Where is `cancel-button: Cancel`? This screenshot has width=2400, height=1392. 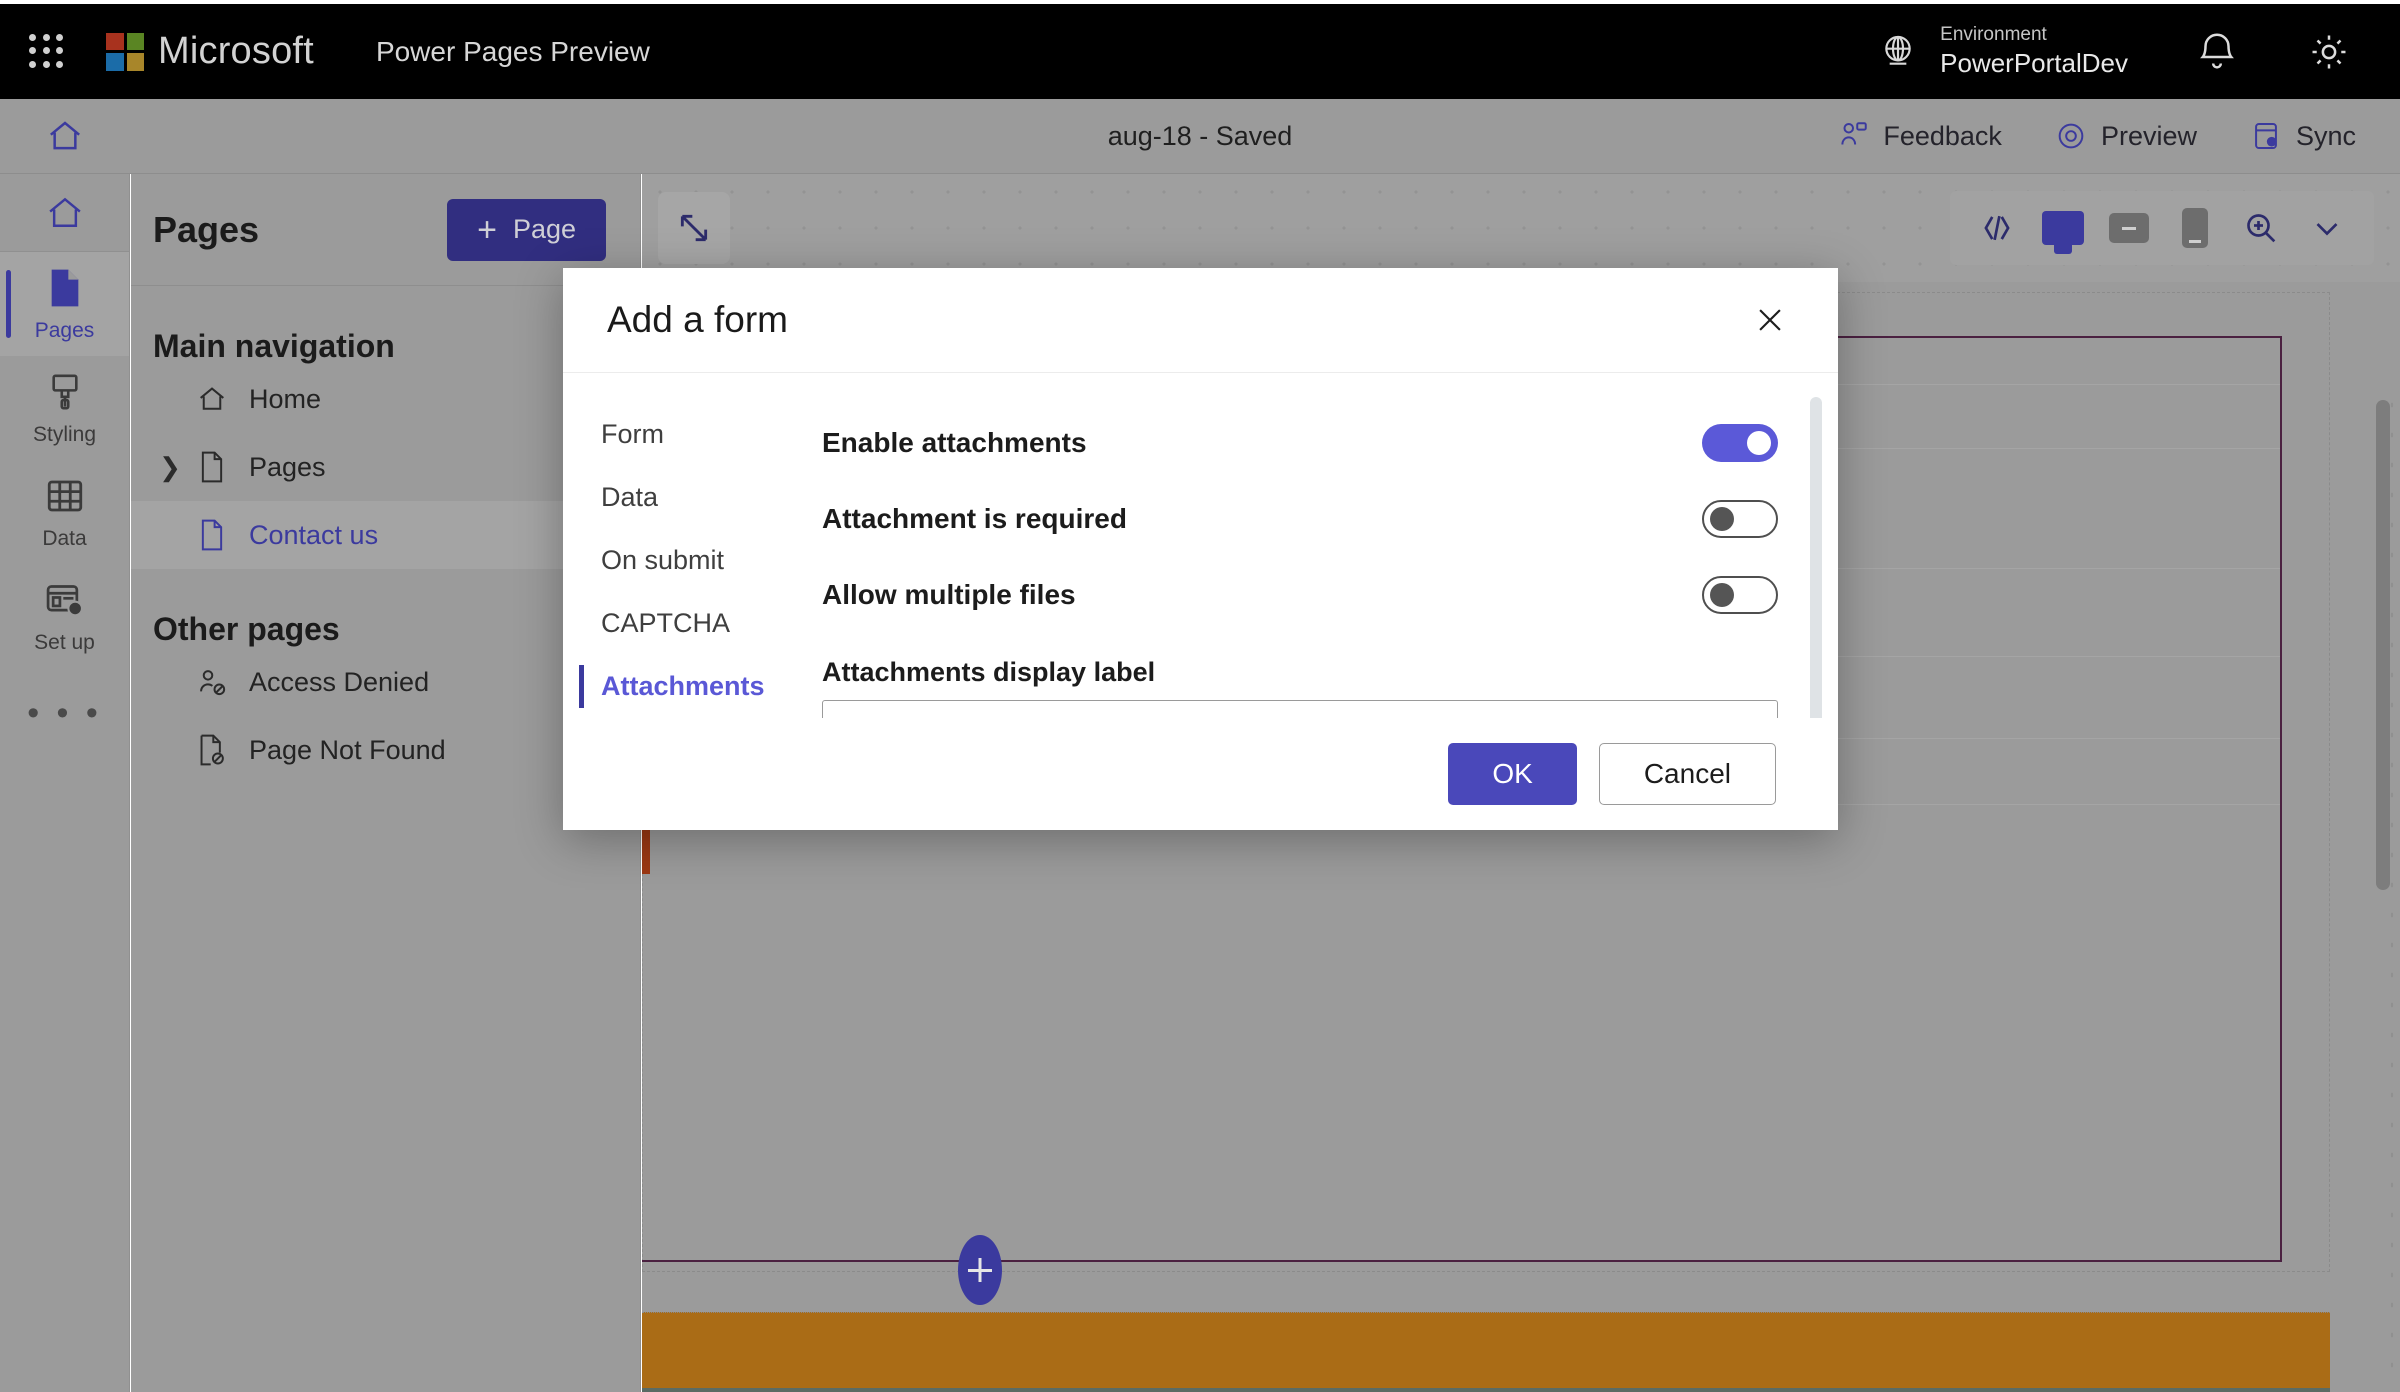 cancel-button: Cancel is located at coordinates (1687, 774).